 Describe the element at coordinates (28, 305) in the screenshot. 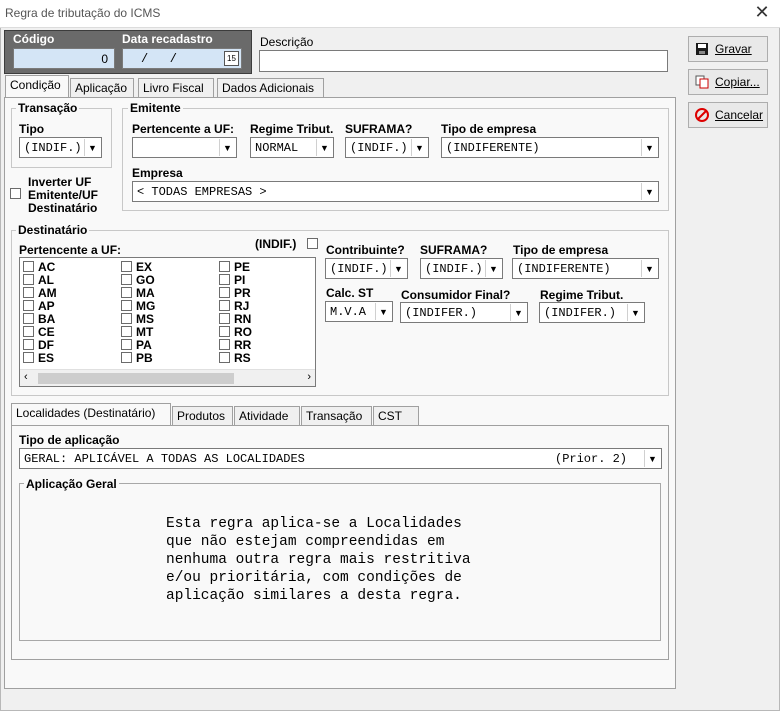

I see `uf-checkbox-ap` at that location.